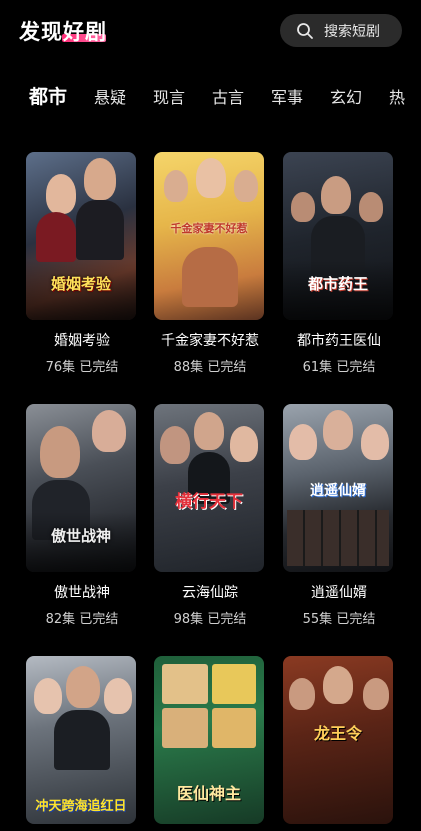  What do you see at coordinates (317, 367) in the screenshot?
I see `episode-count: 61集` at bounding box center [317, 367].